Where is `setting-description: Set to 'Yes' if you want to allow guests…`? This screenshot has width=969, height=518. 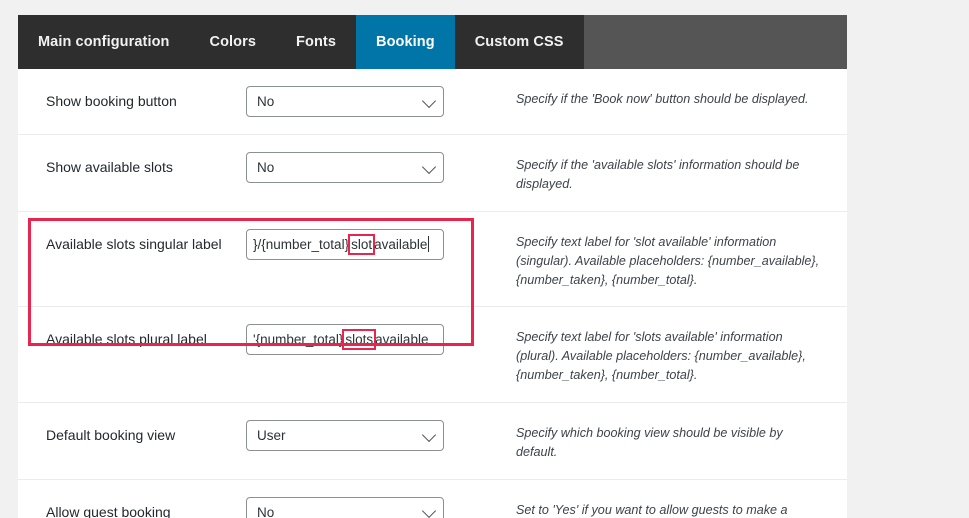 setting-description: Set to 'Yes' if you want to allow guests… is located at coordinates (652, 509).